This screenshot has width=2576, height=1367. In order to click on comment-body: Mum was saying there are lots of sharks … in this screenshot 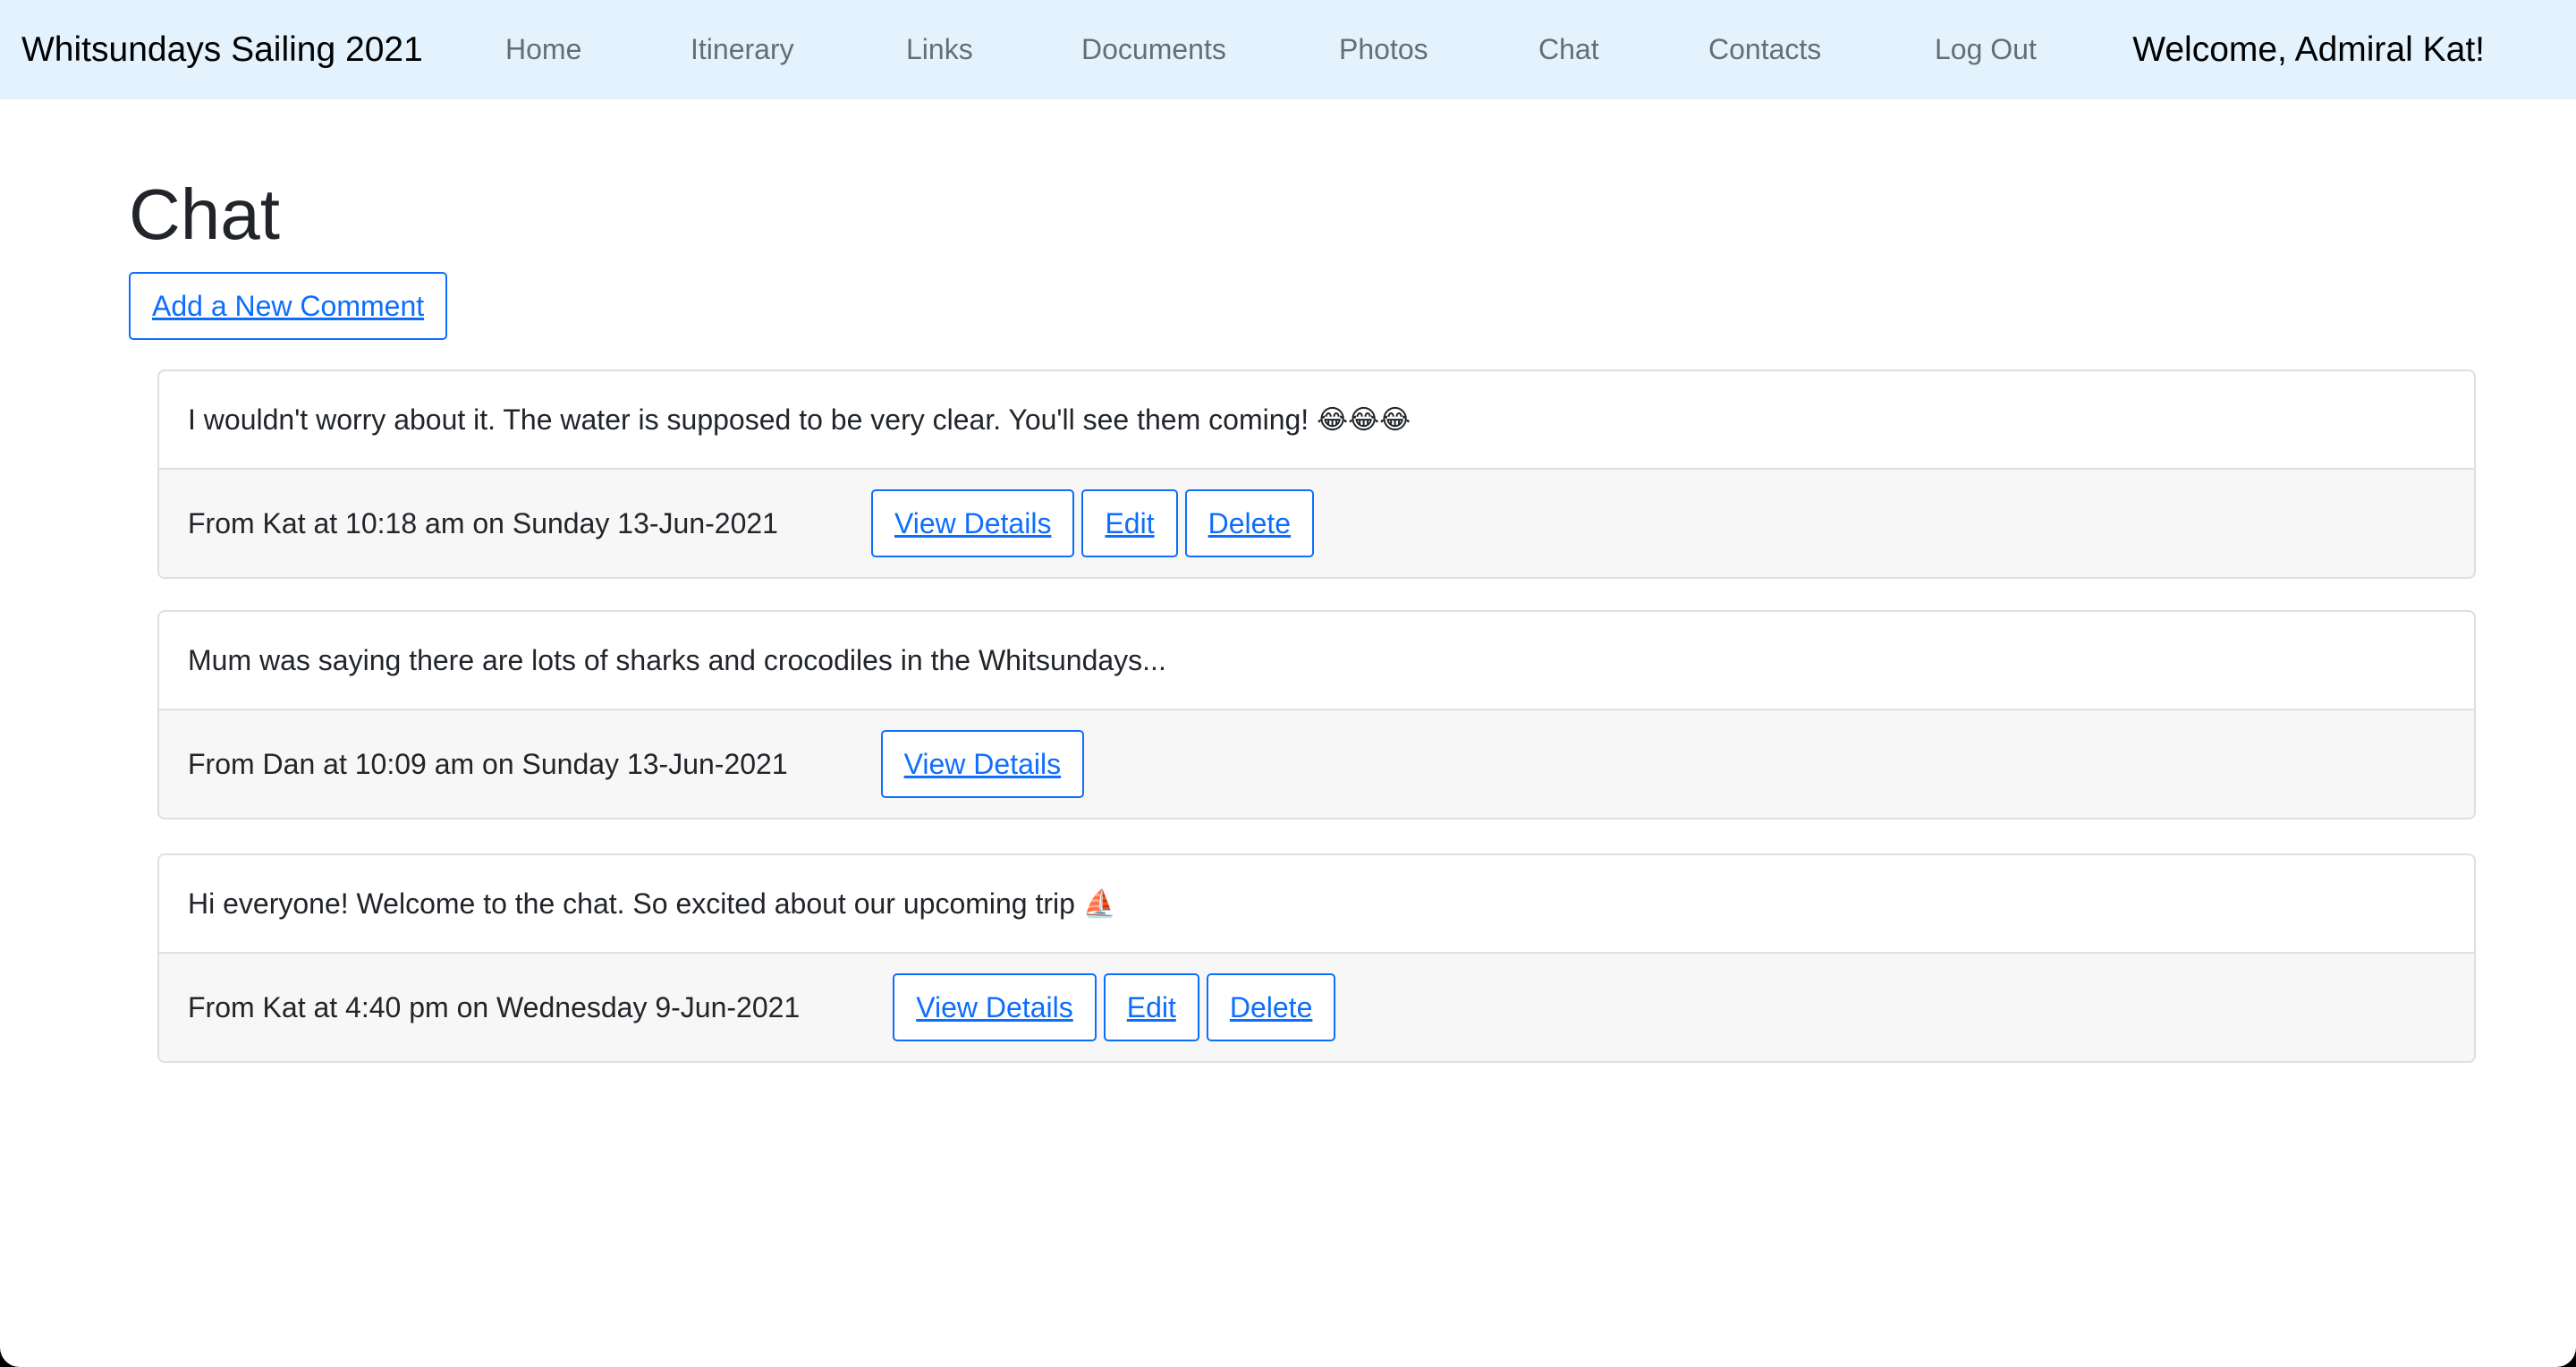, I will do `click(1316, 661)`.